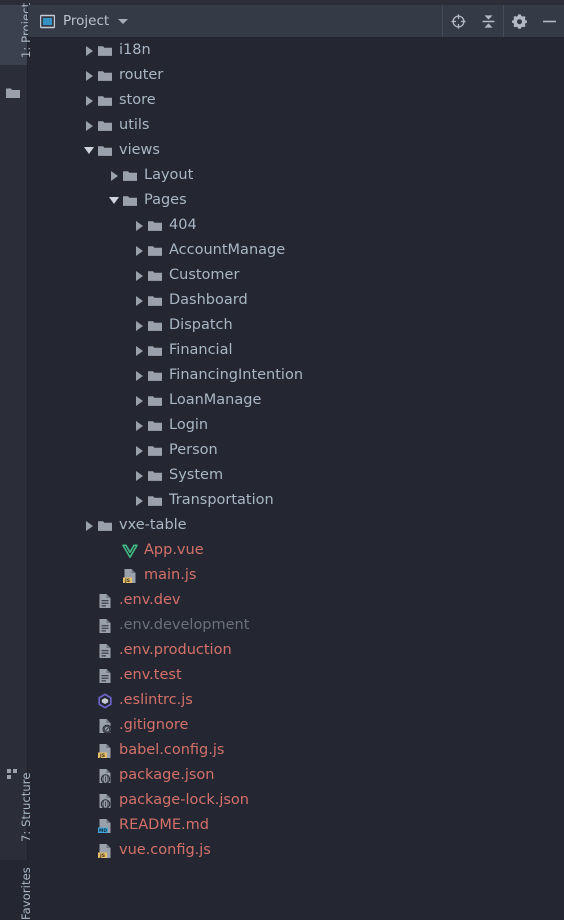 The width and height of the screenshot is (564, 920). I want to click on chevron-down-icon, so click(123, 21).